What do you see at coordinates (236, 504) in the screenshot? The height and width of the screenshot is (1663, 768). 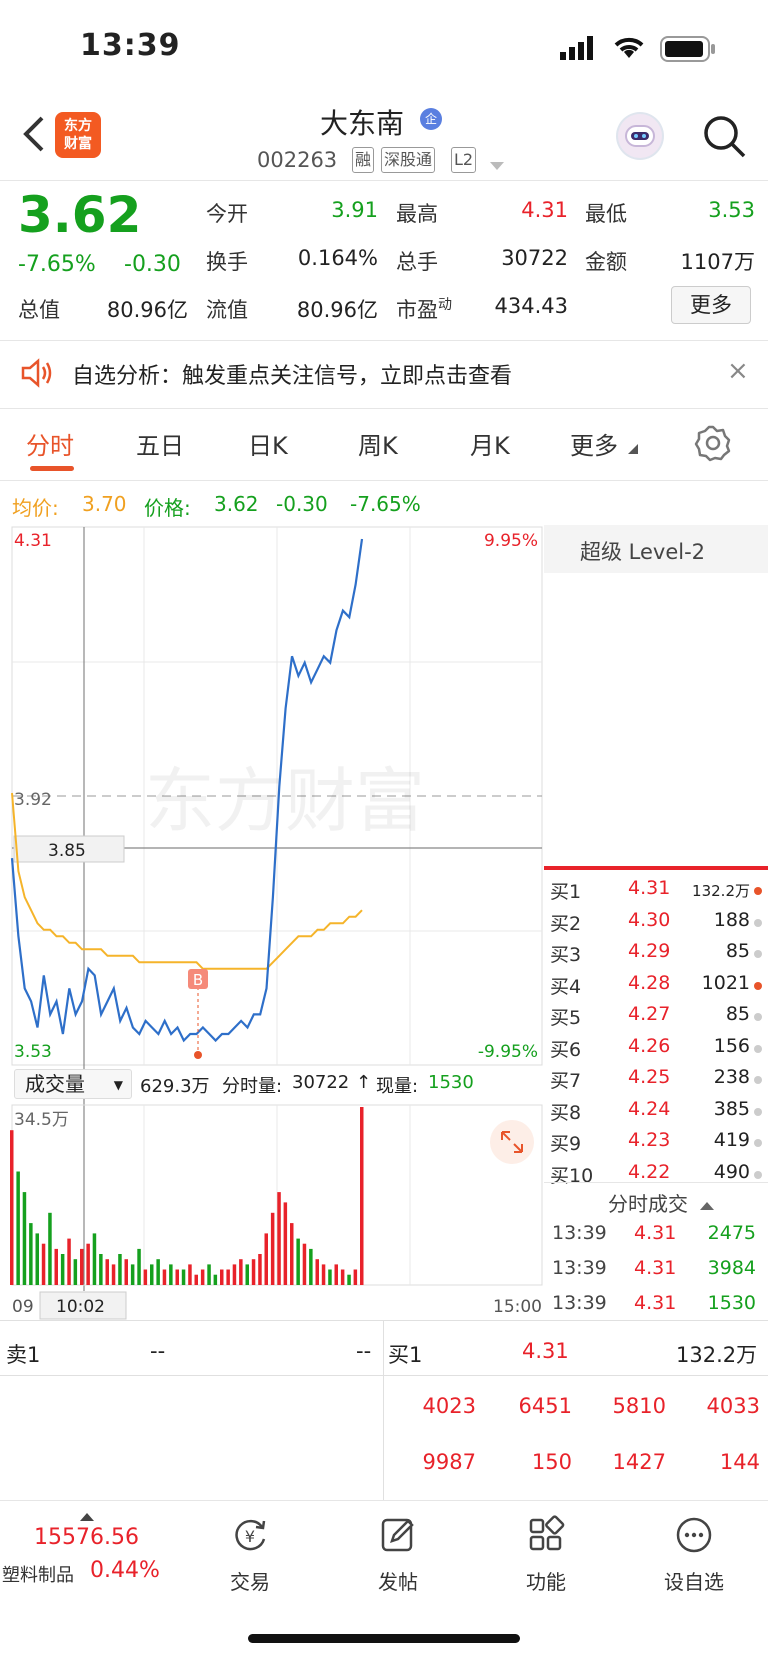 I see `price-value: 3.62` at bounding box center [236, 504].